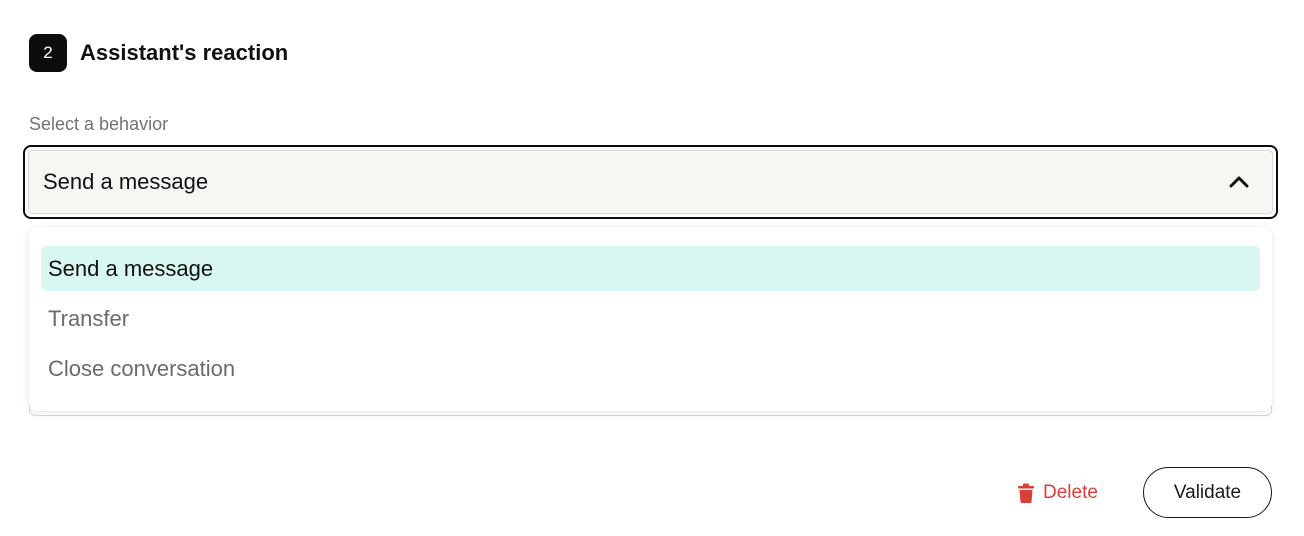 Image resolution: width=1304 pixels, height=536 pixels. What do you see at coordinates (48, 53) in the screenshot?
I see `step-number-badge: 2` at bounding box center [48, 53].